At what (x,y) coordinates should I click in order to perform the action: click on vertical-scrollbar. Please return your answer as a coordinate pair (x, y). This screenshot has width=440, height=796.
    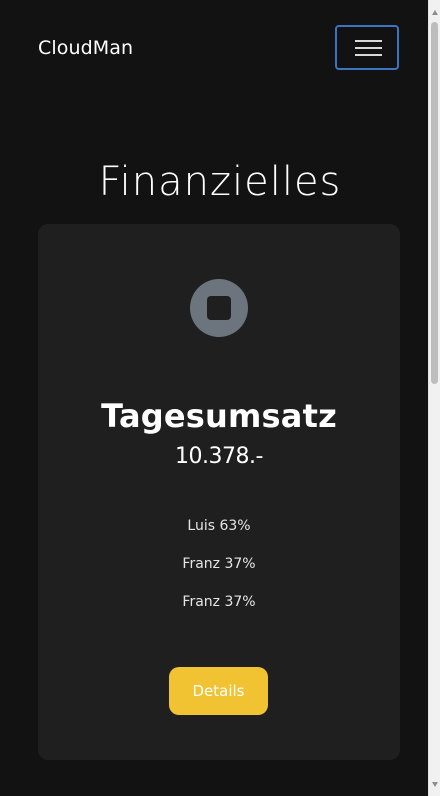
    Looking at the image, I should click on (434, 398).